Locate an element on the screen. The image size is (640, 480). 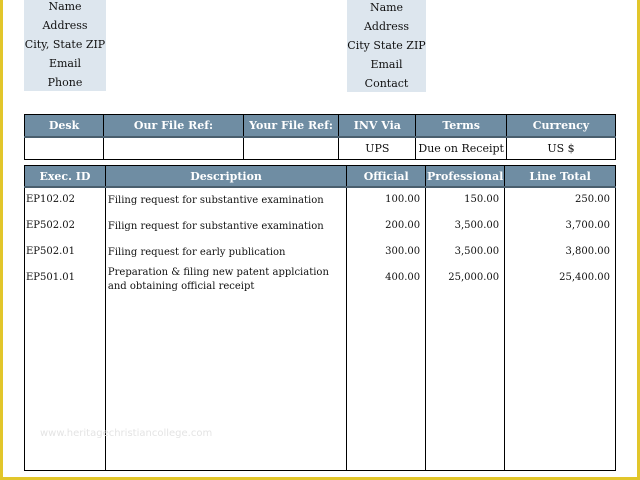
exec-id: EP502.01 is located at coordinates (64, 248).